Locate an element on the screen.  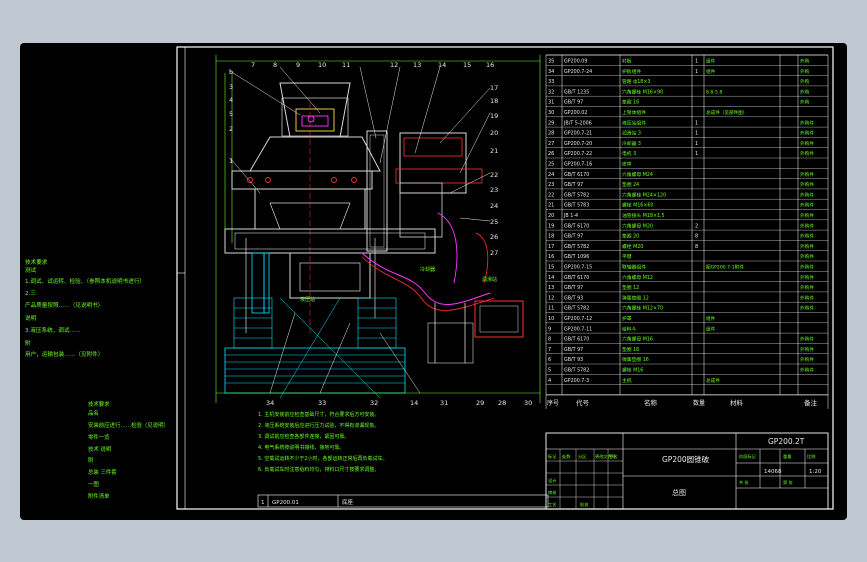
parts-header: 序号 is located at coordinates (553, 403).